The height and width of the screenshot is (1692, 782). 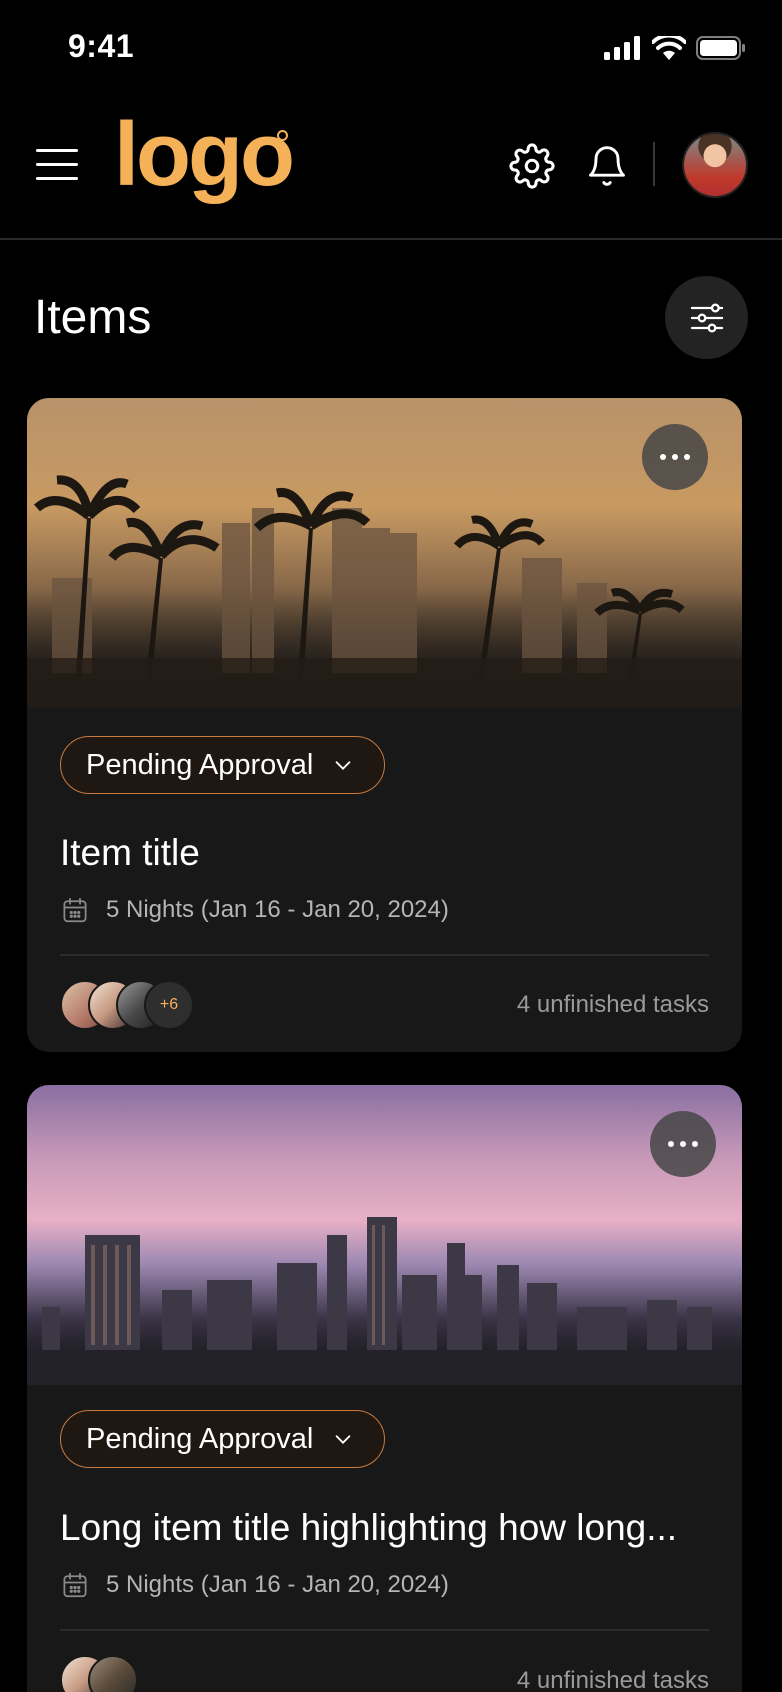 I want to click on signal-icon, so click(x=622, y=48).